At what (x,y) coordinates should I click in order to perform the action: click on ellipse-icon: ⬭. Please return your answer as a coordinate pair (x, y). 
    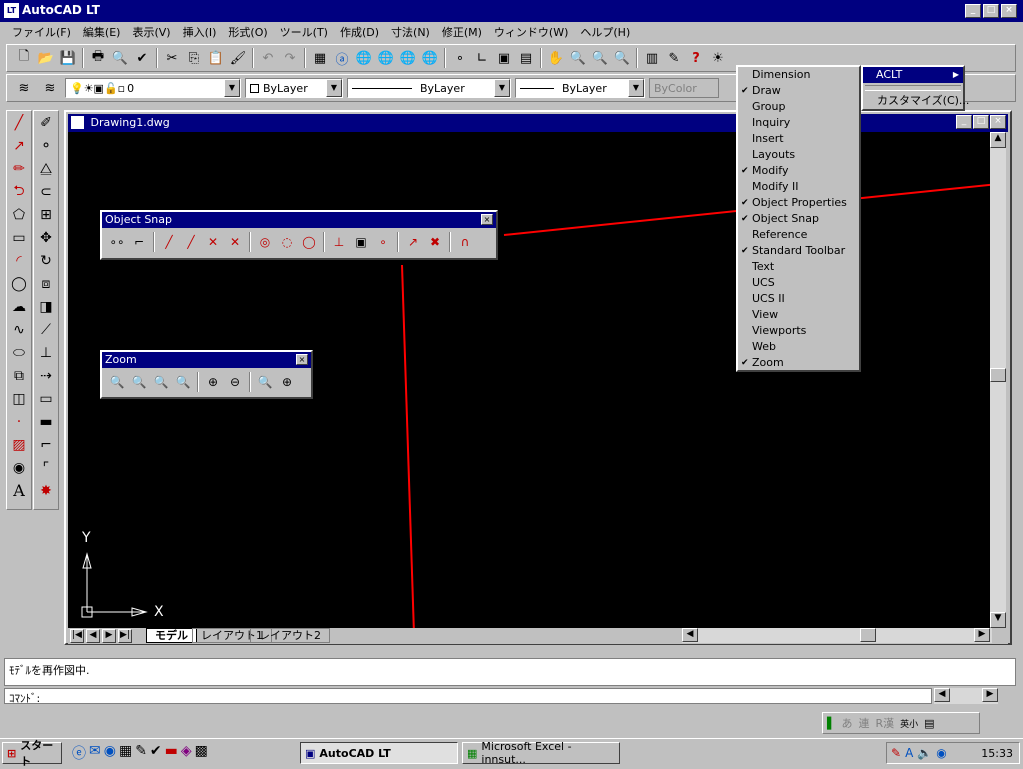
    Looking at the image, I should click on (19, 352).